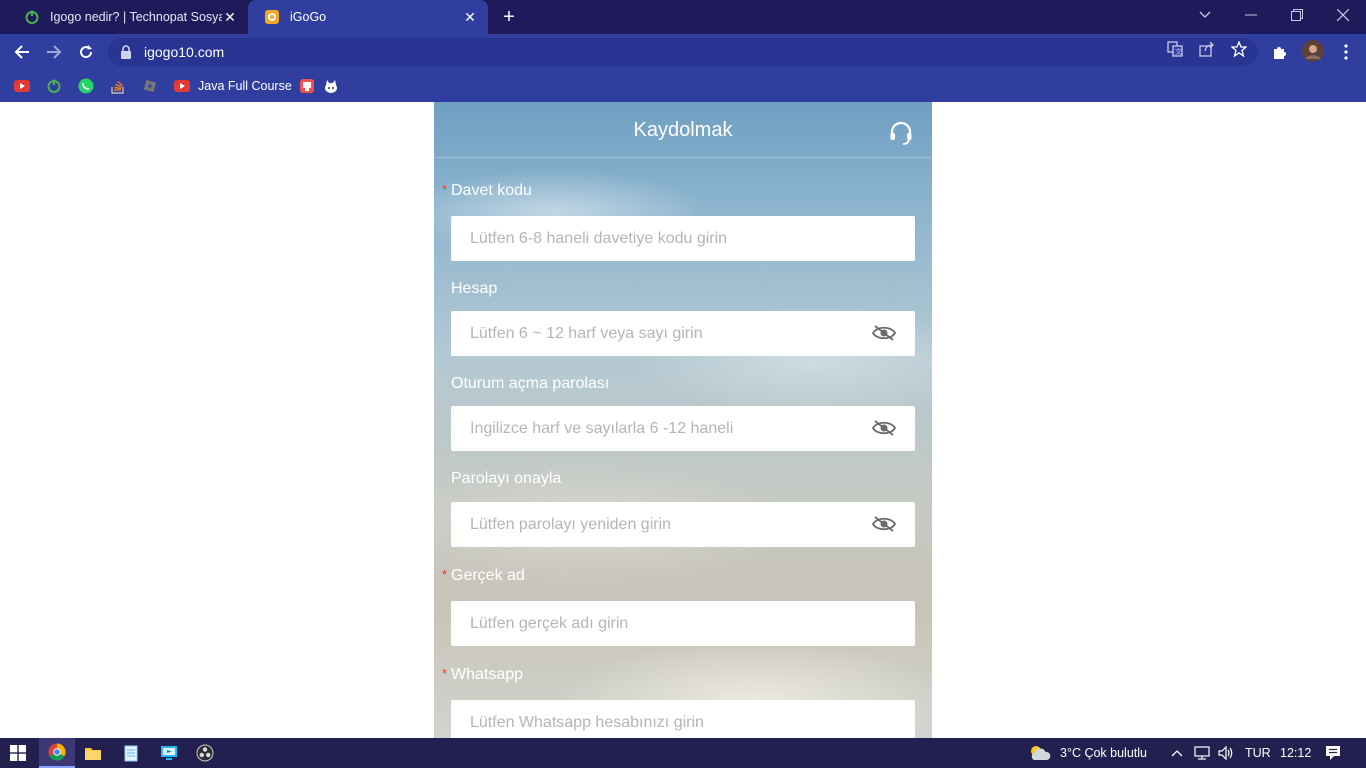  Describe the element at coordinates (488, 575) in the screenshot. I see `real-name-label: Gerçek ad` at that location.